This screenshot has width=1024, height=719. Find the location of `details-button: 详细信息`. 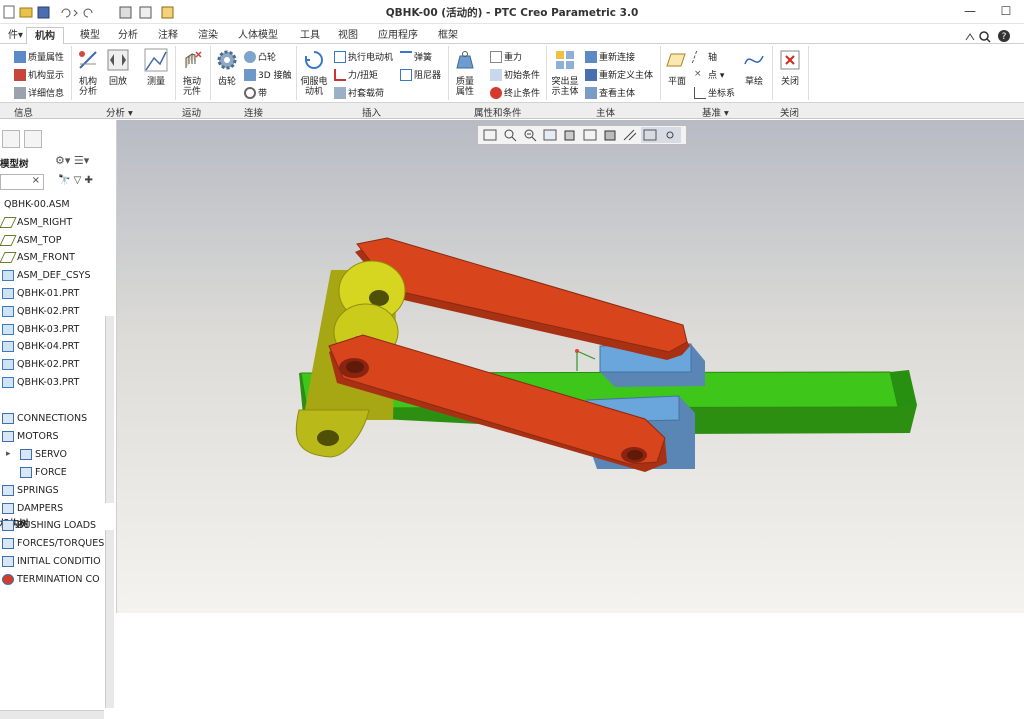

details-button: 详细信息 is located at coordinates (39, 92).